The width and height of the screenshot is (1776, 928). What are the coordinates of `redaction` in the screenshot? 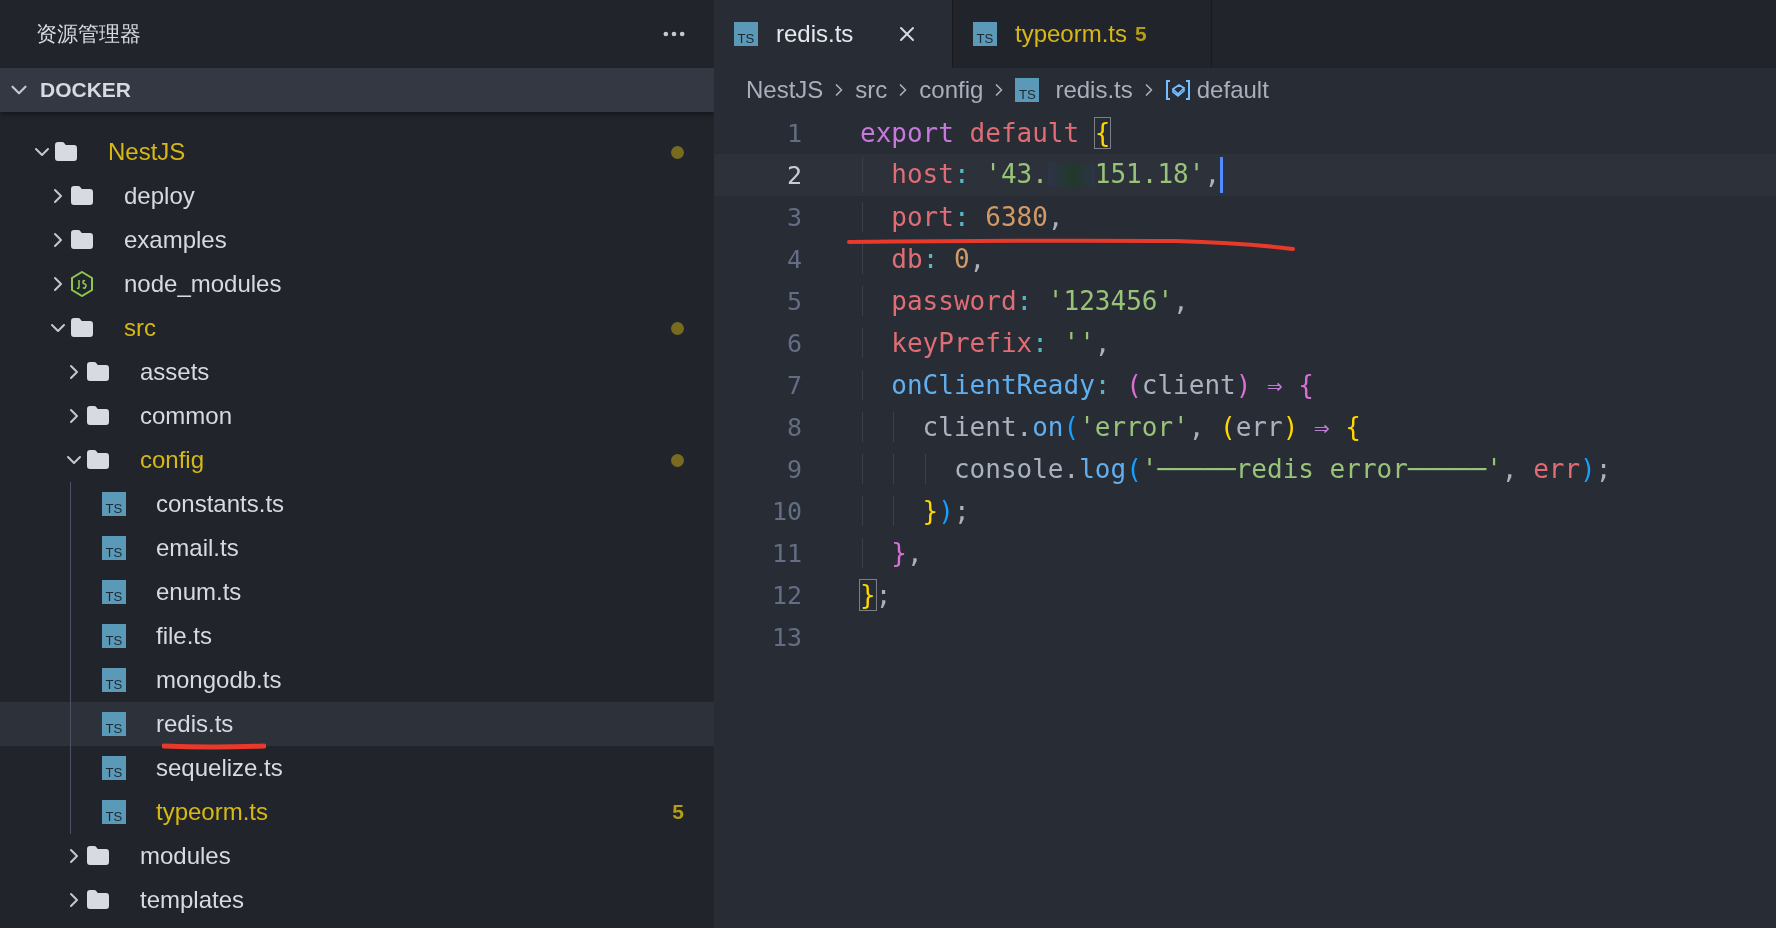 It's located at (1071, 175).